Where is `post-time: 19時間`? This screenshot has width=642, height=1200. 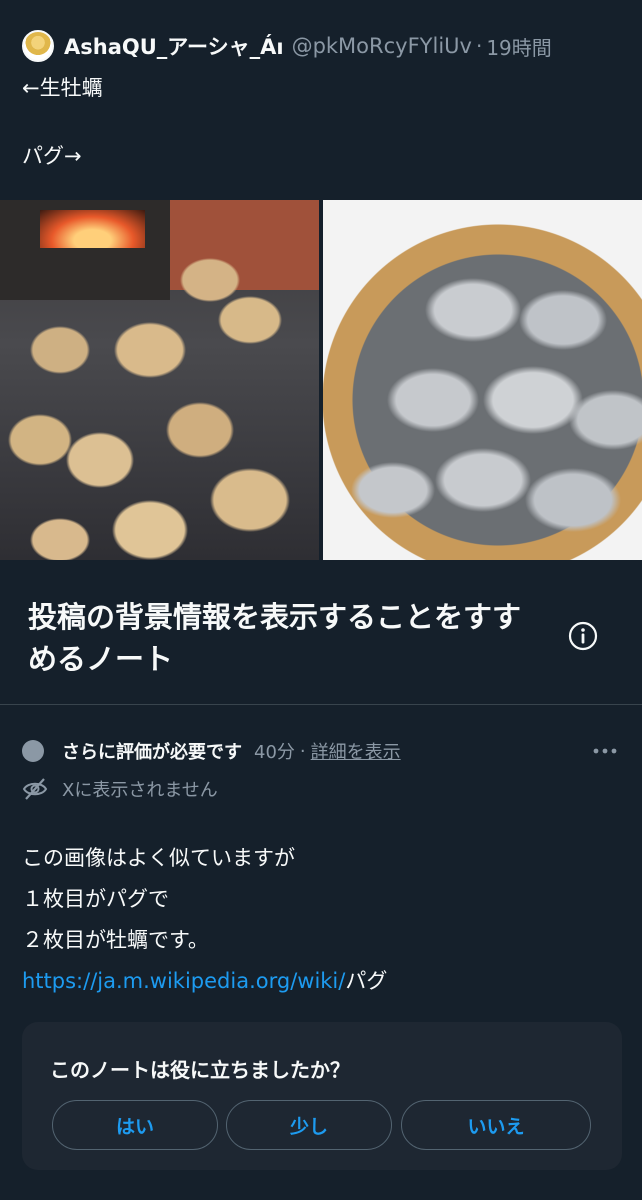
post-time: 19時間 is located at coordinates (518, 46).